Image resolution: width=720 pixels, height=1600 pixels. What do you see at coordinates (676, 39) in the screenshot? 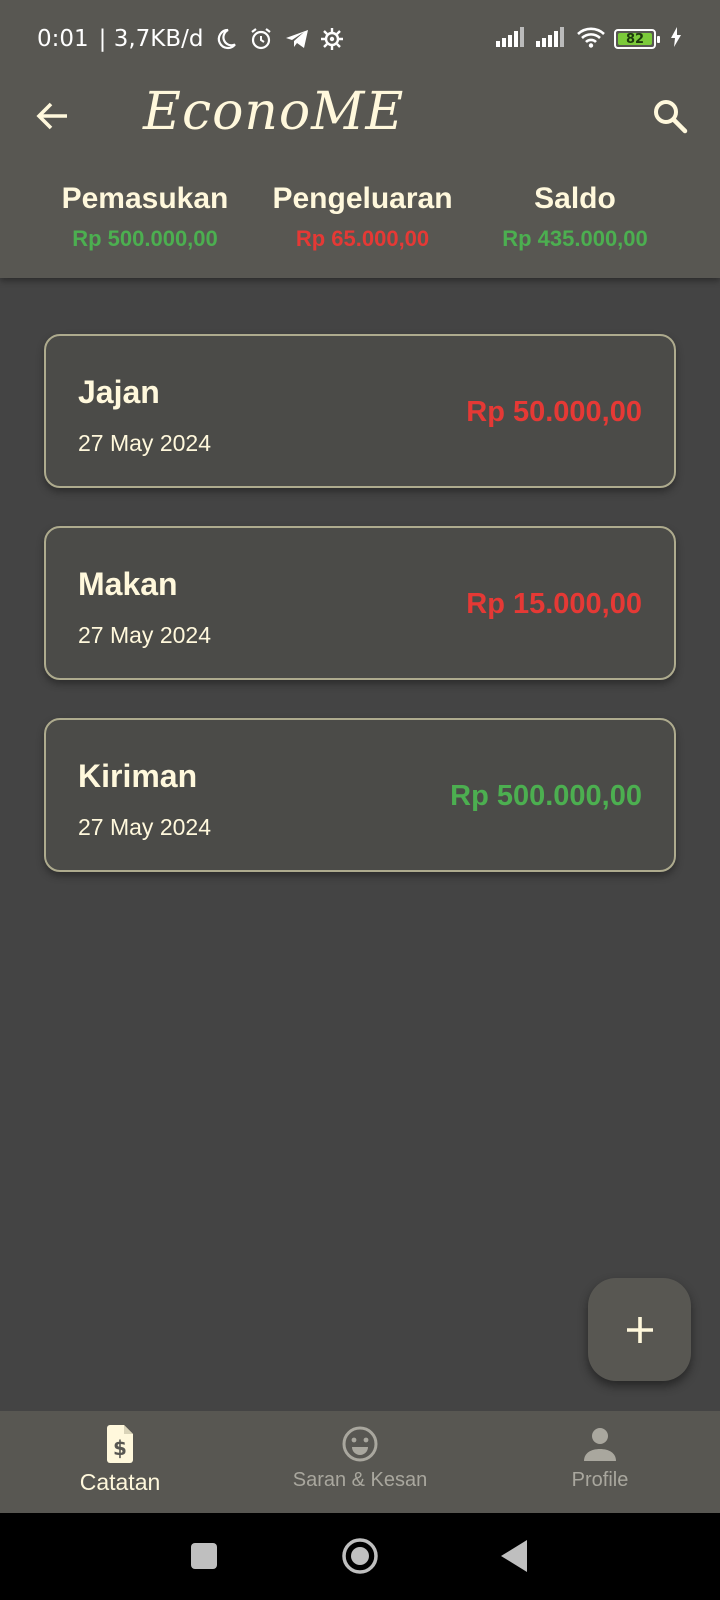
I see `charging-icon` at bounding box center [676, 39].